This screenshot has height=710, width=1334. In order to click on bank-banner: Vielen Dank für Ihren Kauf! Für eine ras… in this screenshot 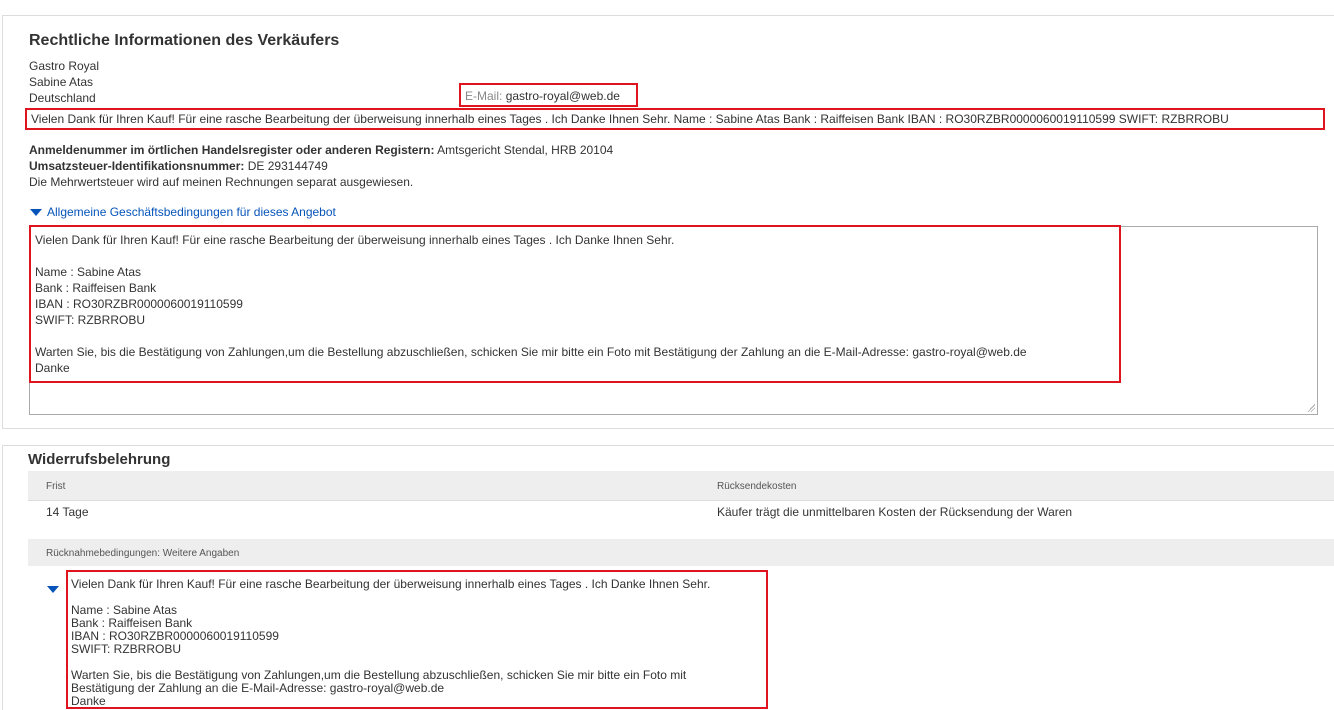, I will do `click(675, 119)`.